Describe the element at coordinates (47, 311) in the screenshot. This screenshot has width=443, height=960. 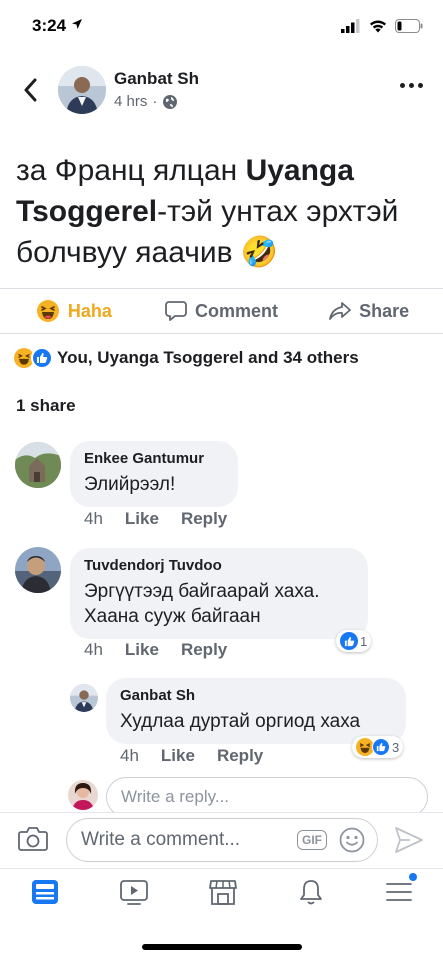
I see `haha-icon` at that location.